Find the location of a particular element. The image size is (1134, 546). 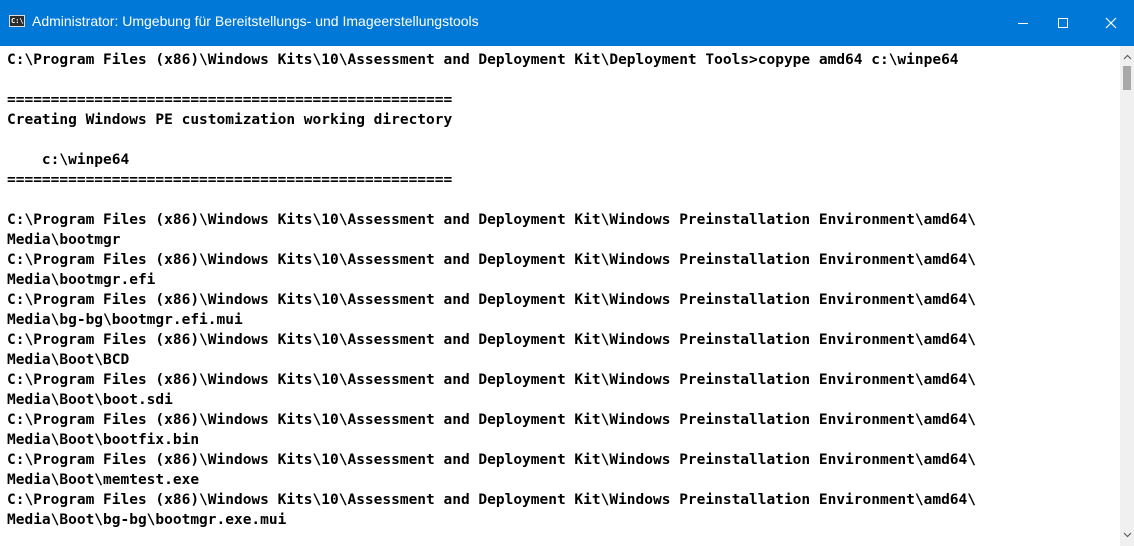

console-line: Media\Boot\BCD is located at coordinates (68, 360).